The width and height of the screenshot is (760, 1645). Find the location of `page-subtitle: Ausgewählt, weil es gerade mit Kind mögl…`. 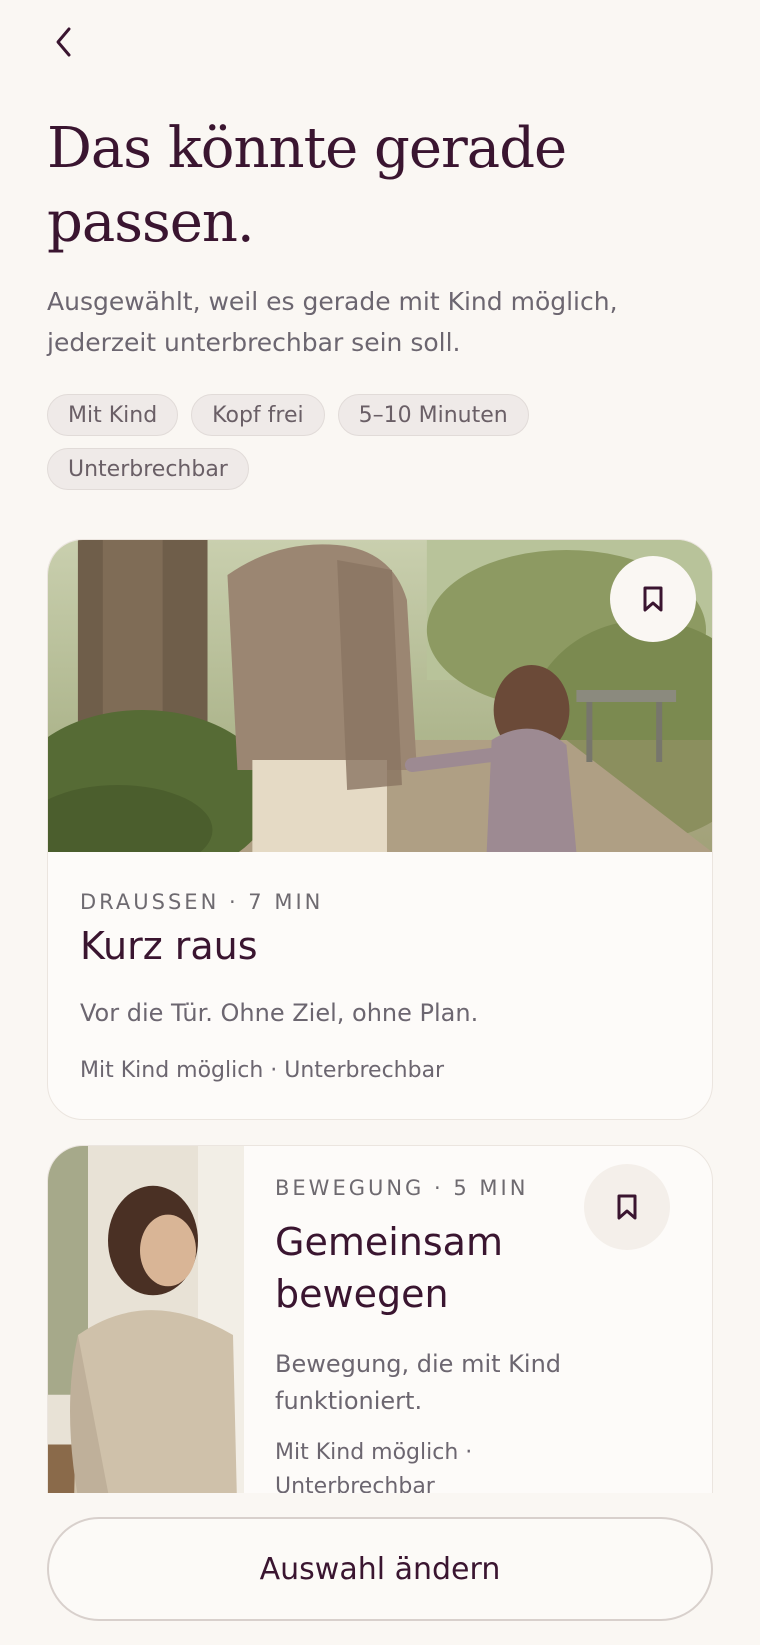

page-subtitle: Ausgewählt, weil es gerade mit Kind mögl… is located at coordinates (332, 322).